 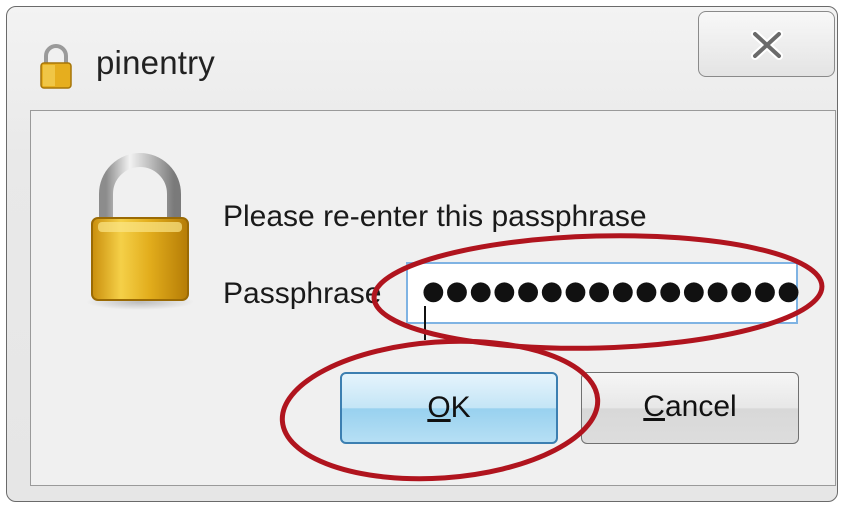 What do you see at coordinates (460, 407) in the screenshot?
I see `ok-label-rest: K` at bounding box center [460, 407].